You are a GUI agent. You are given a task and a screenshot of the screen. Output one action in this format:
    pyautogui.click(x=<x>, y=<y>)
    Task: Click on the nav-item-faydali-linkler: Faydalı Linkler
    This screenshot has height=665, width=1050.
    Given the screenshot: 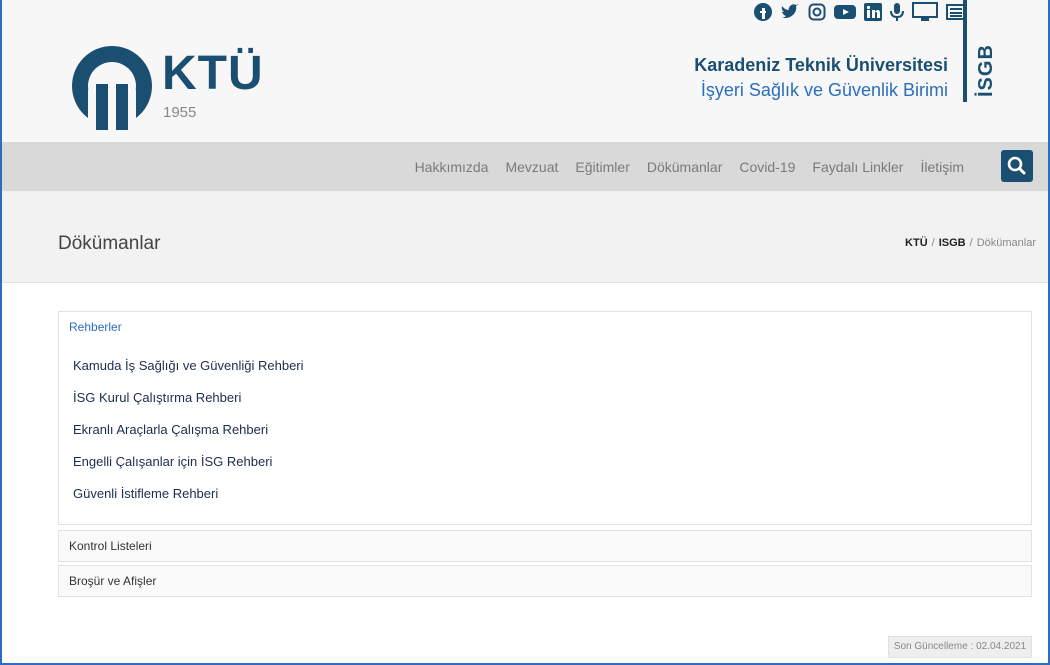 What is the action you would take?
    pyautogui.click(x=857, y=167)
    